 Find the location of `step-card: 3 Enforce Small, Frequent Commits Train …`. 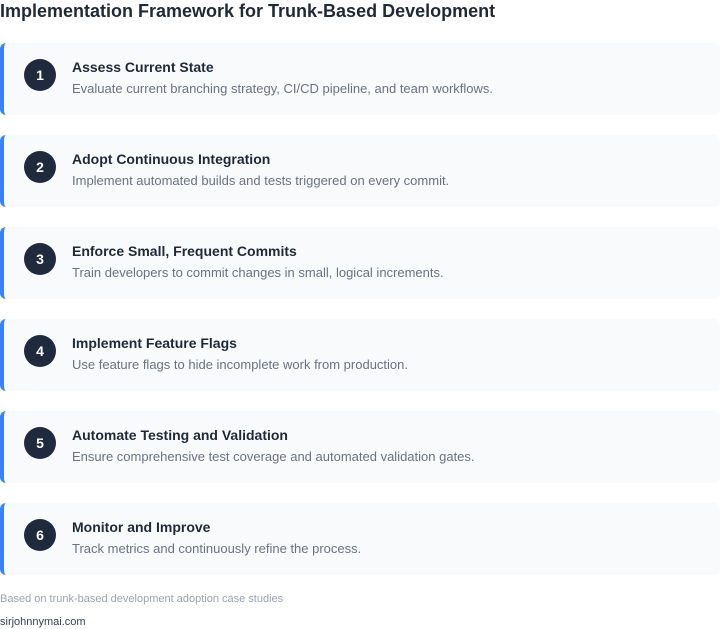

step-card: 3 Enforce Small, Frequent Commits Train … is located at coordinates (360, 263).